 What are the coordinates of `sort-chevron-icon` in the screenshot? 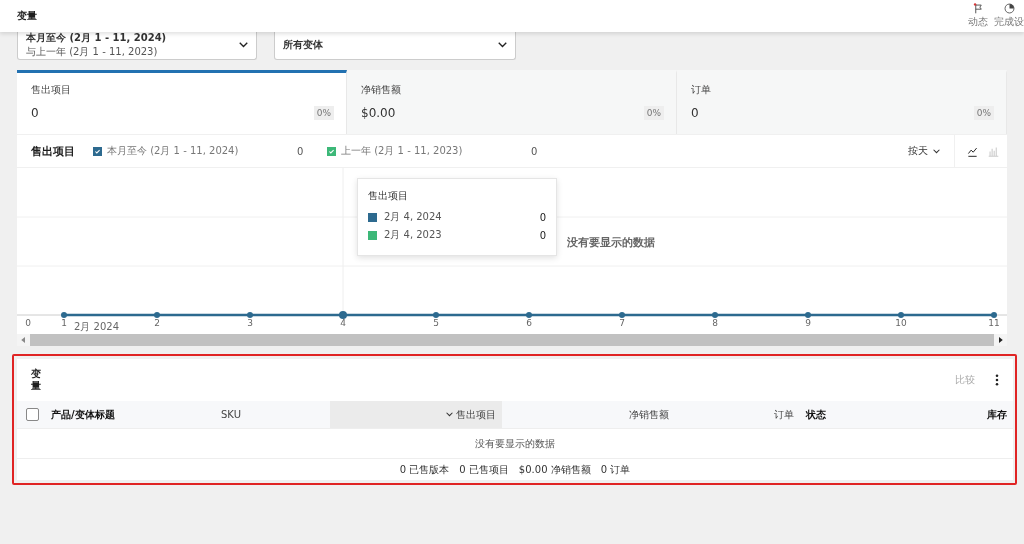 It's located at (449, 414).